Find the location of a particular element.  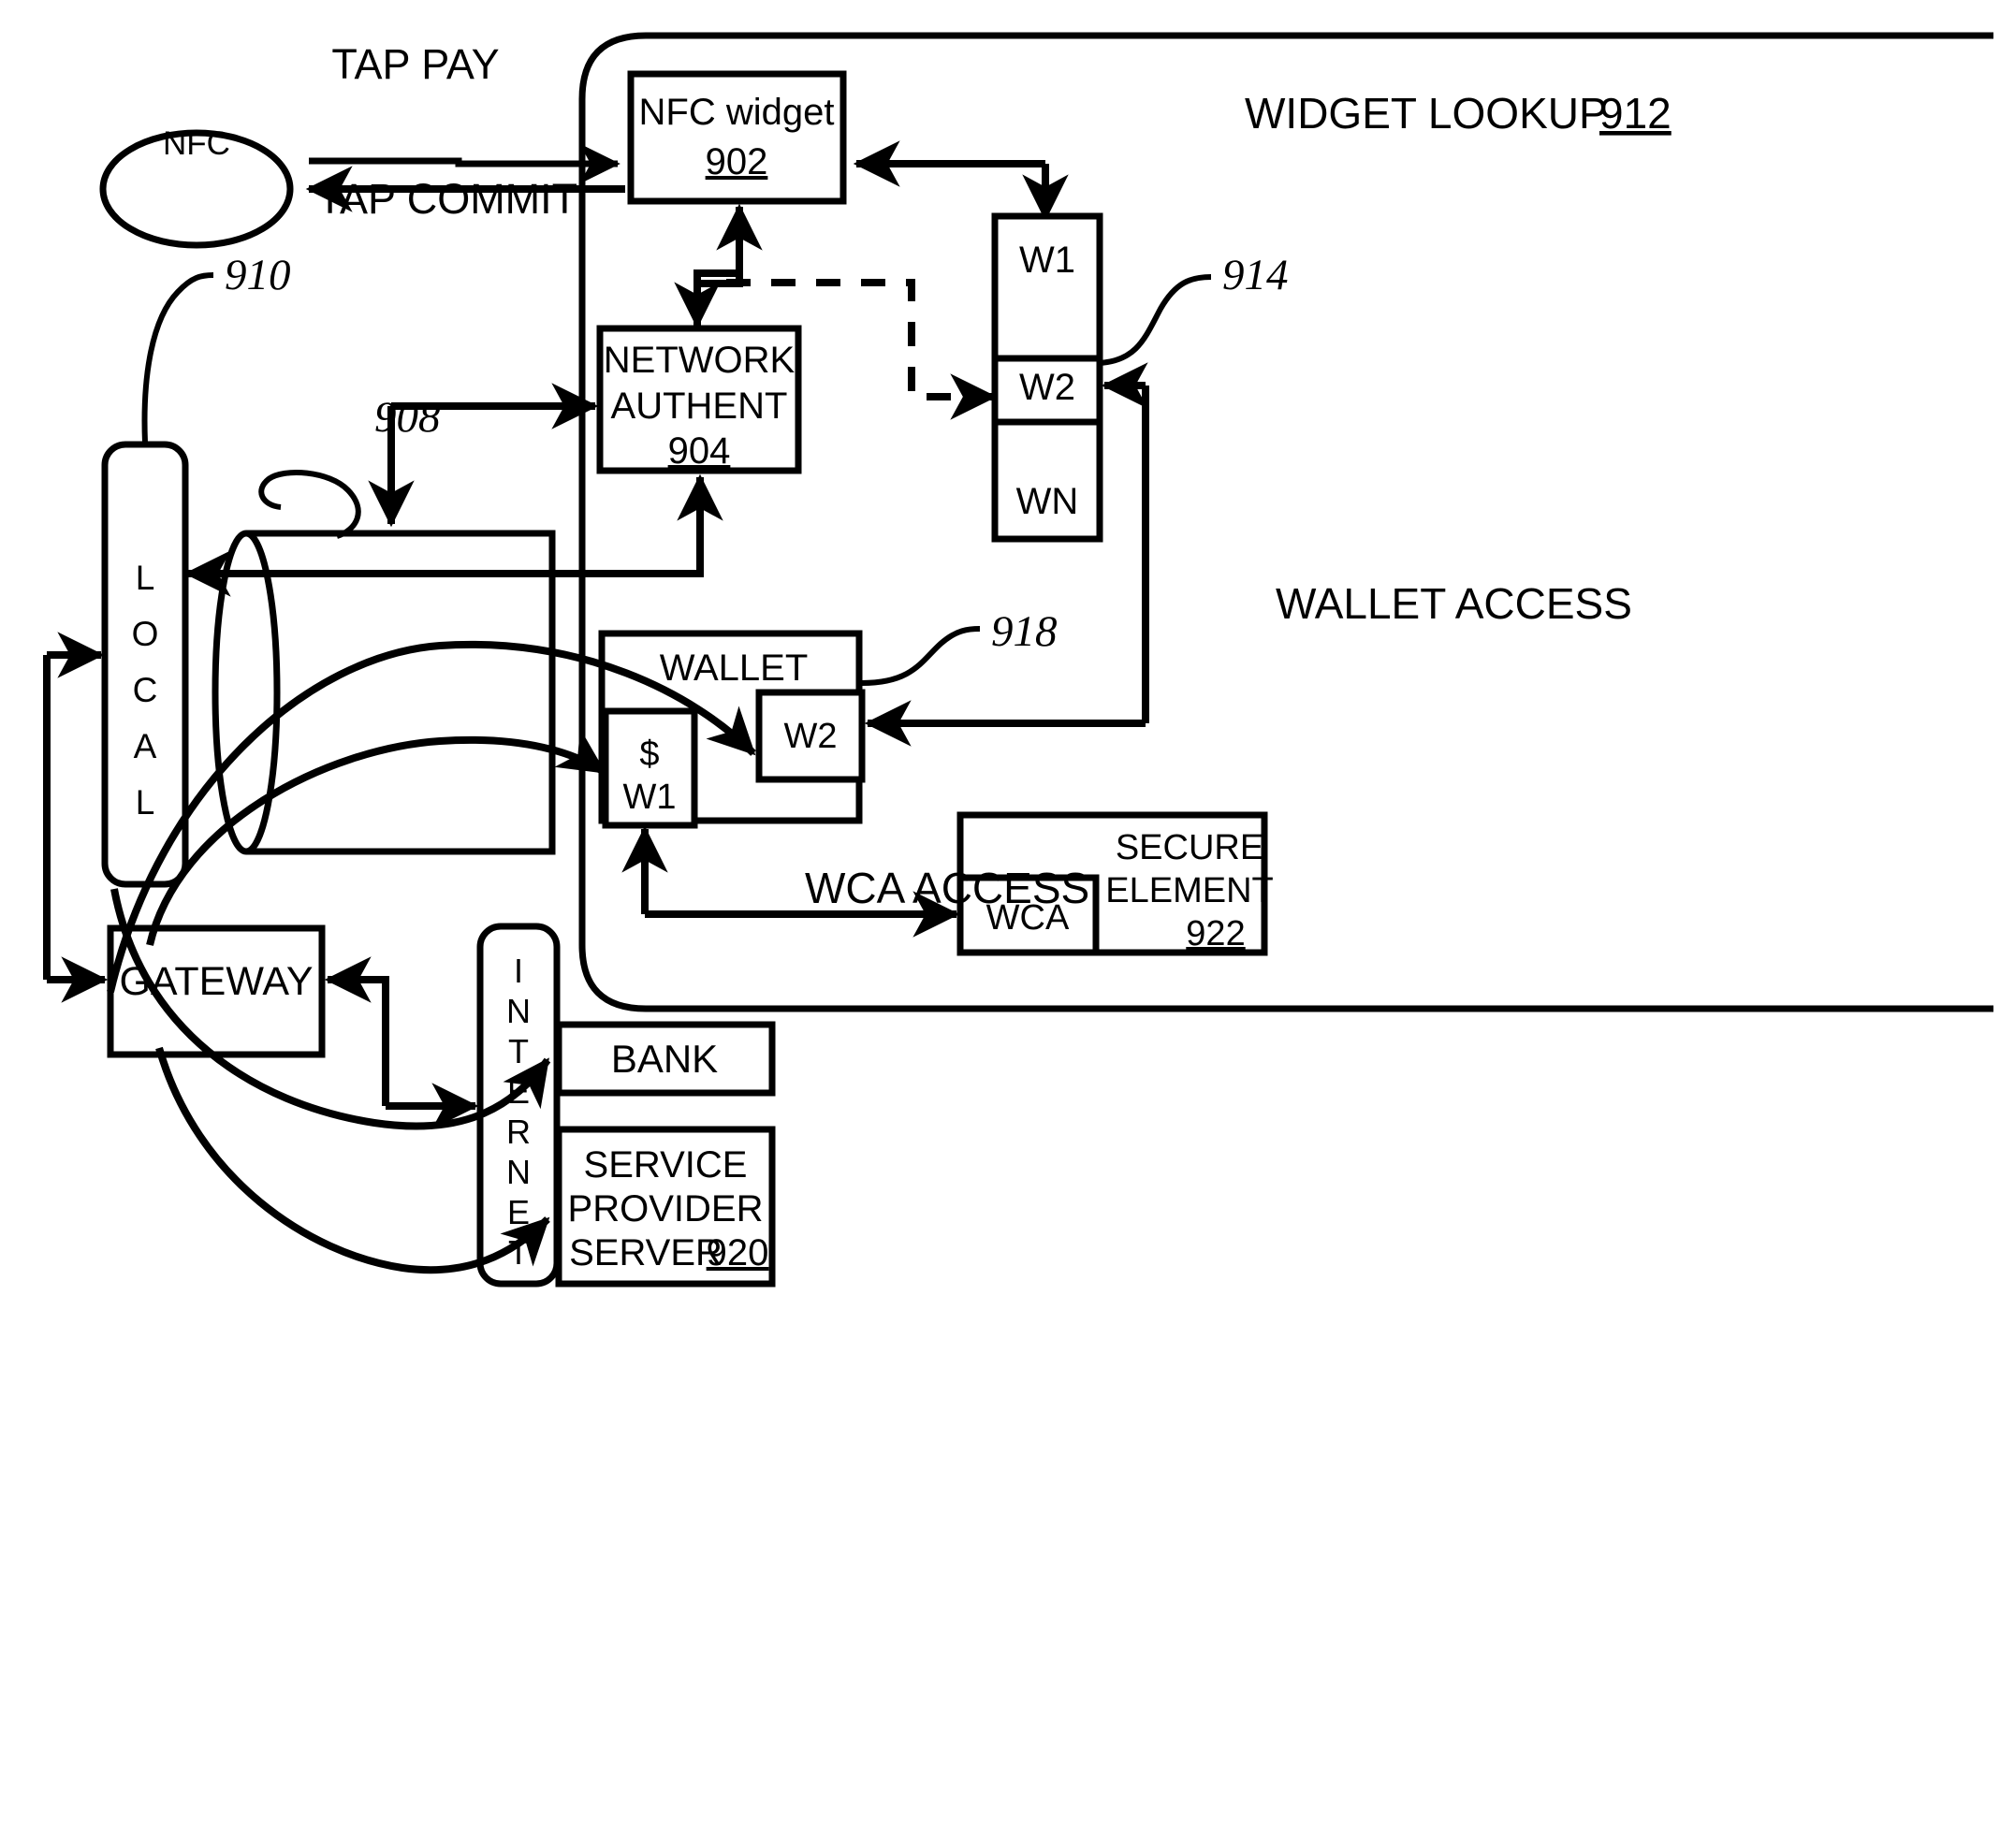

local-letter-1: O is located at coordinates (145, 634).